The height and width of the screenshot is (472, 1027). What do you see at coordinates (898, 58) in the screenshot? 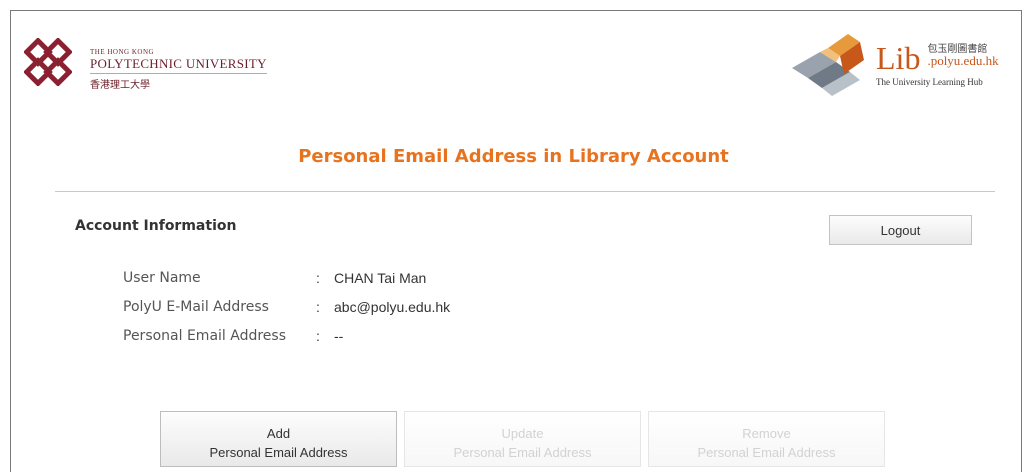
I see `library-logo-lib: Lib` at bounding box center [898, 58].